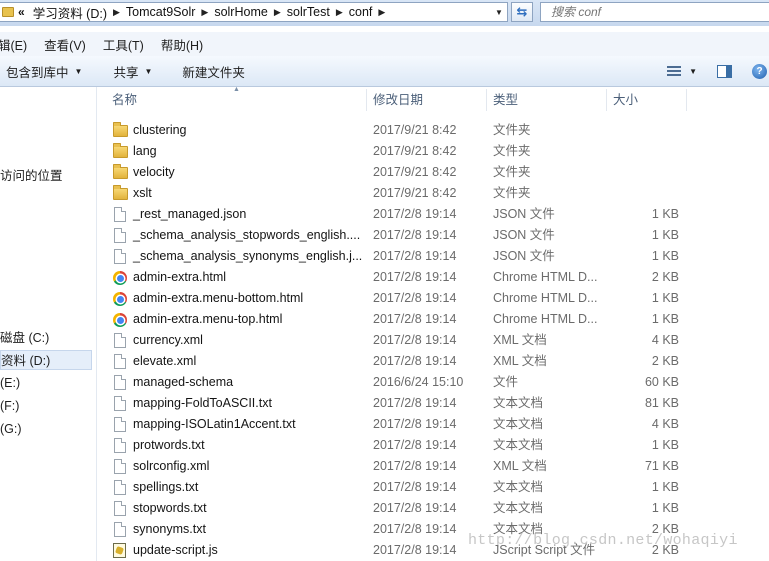 This screenshot has width=769, height=561. Describe the element at coordinates (46, 338) in the screenshot. I see `nav-drive-c: 磁盘 (C:)` at that location.